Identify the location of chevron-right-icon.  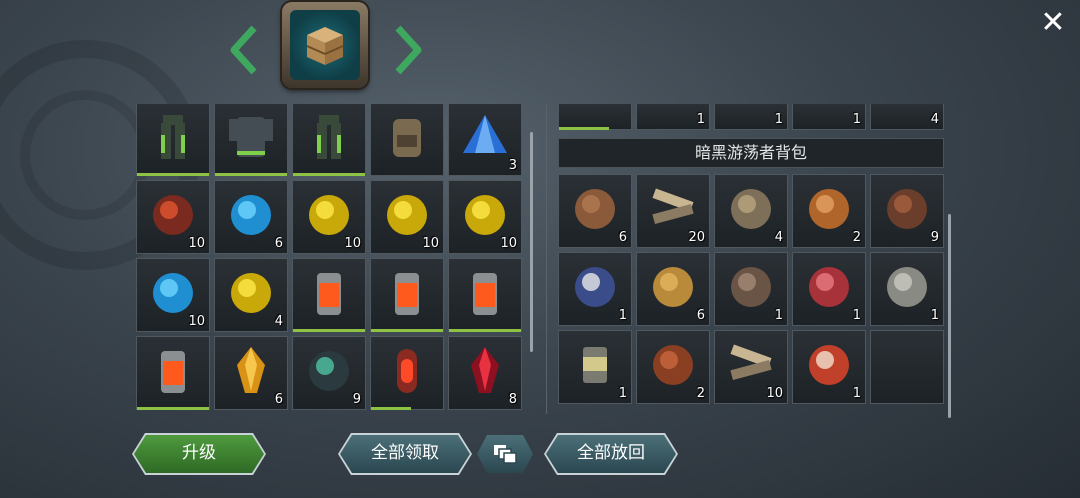
(409, 50).